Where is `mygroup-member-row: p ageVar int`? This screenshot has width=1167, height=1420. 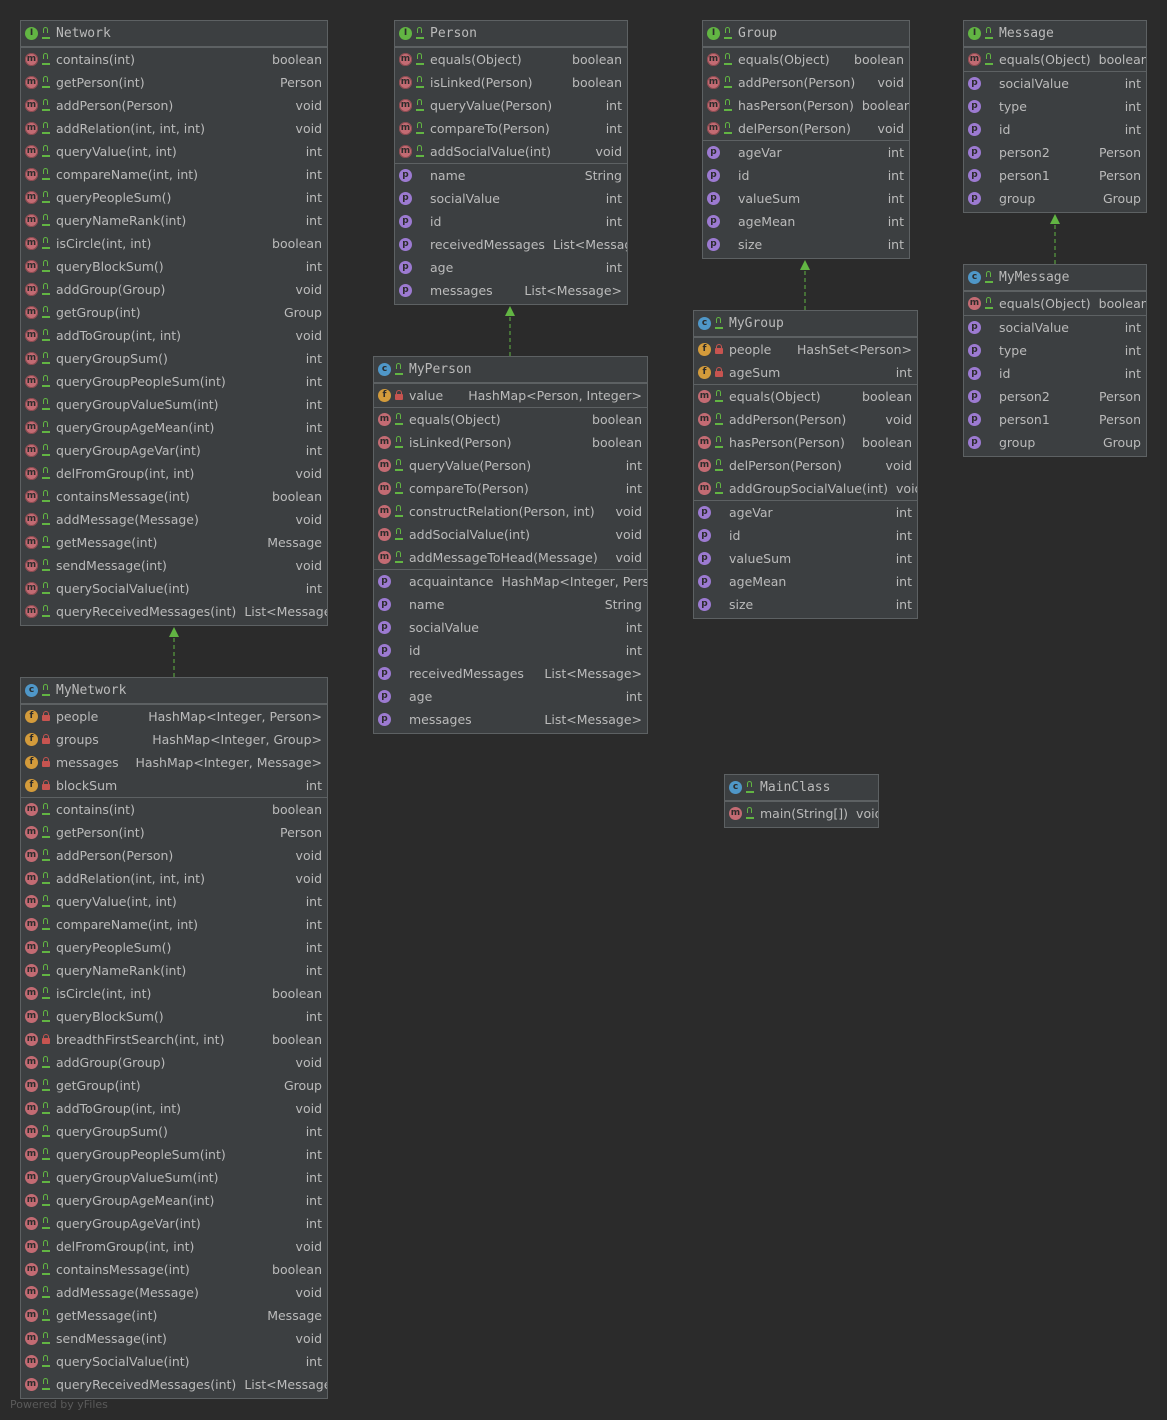 mygroup-member-row: p ageVar int is located at coordinates (805, 512).